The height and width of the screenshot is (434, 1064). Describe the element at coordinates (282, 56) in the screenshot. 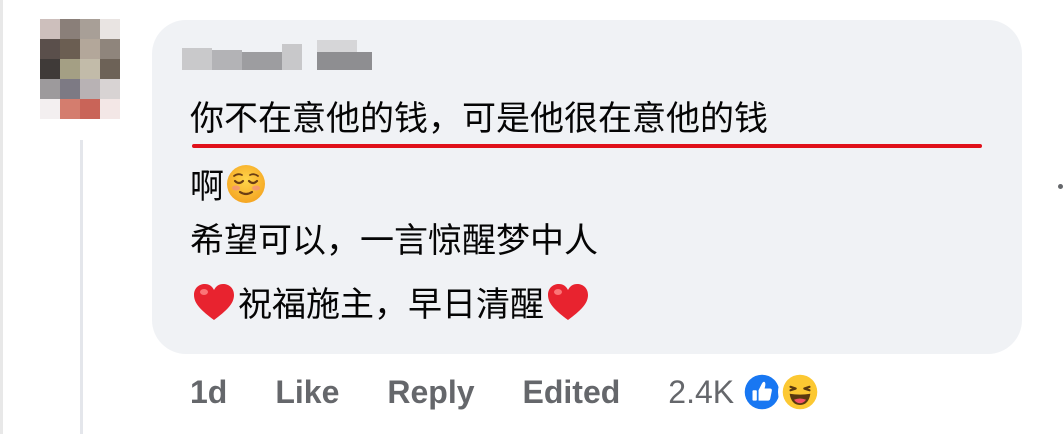

I see `author-name-redacted` at that location.